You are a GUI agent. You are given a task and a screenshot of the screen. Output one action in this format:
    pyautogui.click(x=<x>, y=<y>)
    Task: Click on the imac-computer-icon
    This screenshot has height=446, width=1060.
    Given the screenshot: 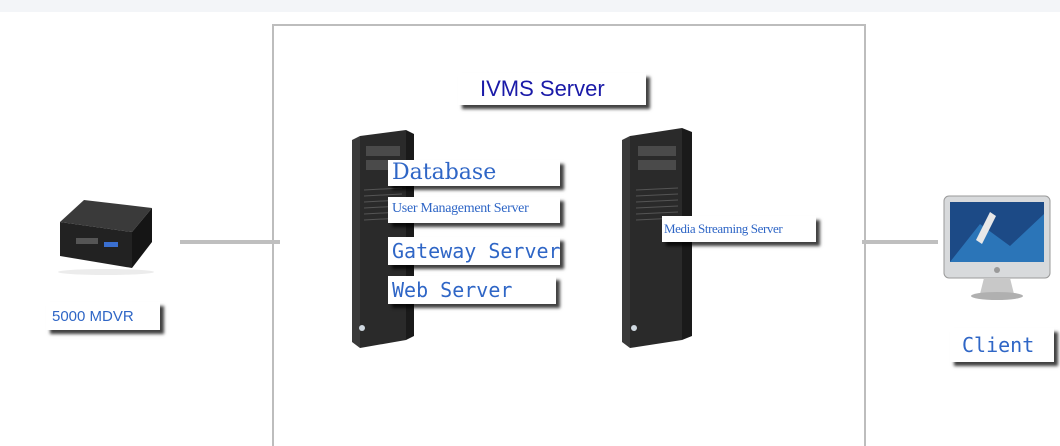 What is the action you would take?
    pyautogui.click(x=997, y=247)
    